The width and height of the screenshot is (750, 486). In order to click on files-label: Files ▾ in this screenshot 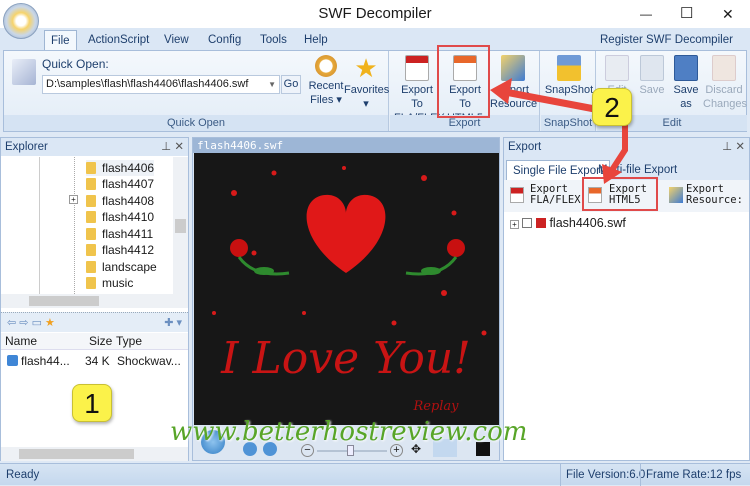, I will do `click(326, 100)`.